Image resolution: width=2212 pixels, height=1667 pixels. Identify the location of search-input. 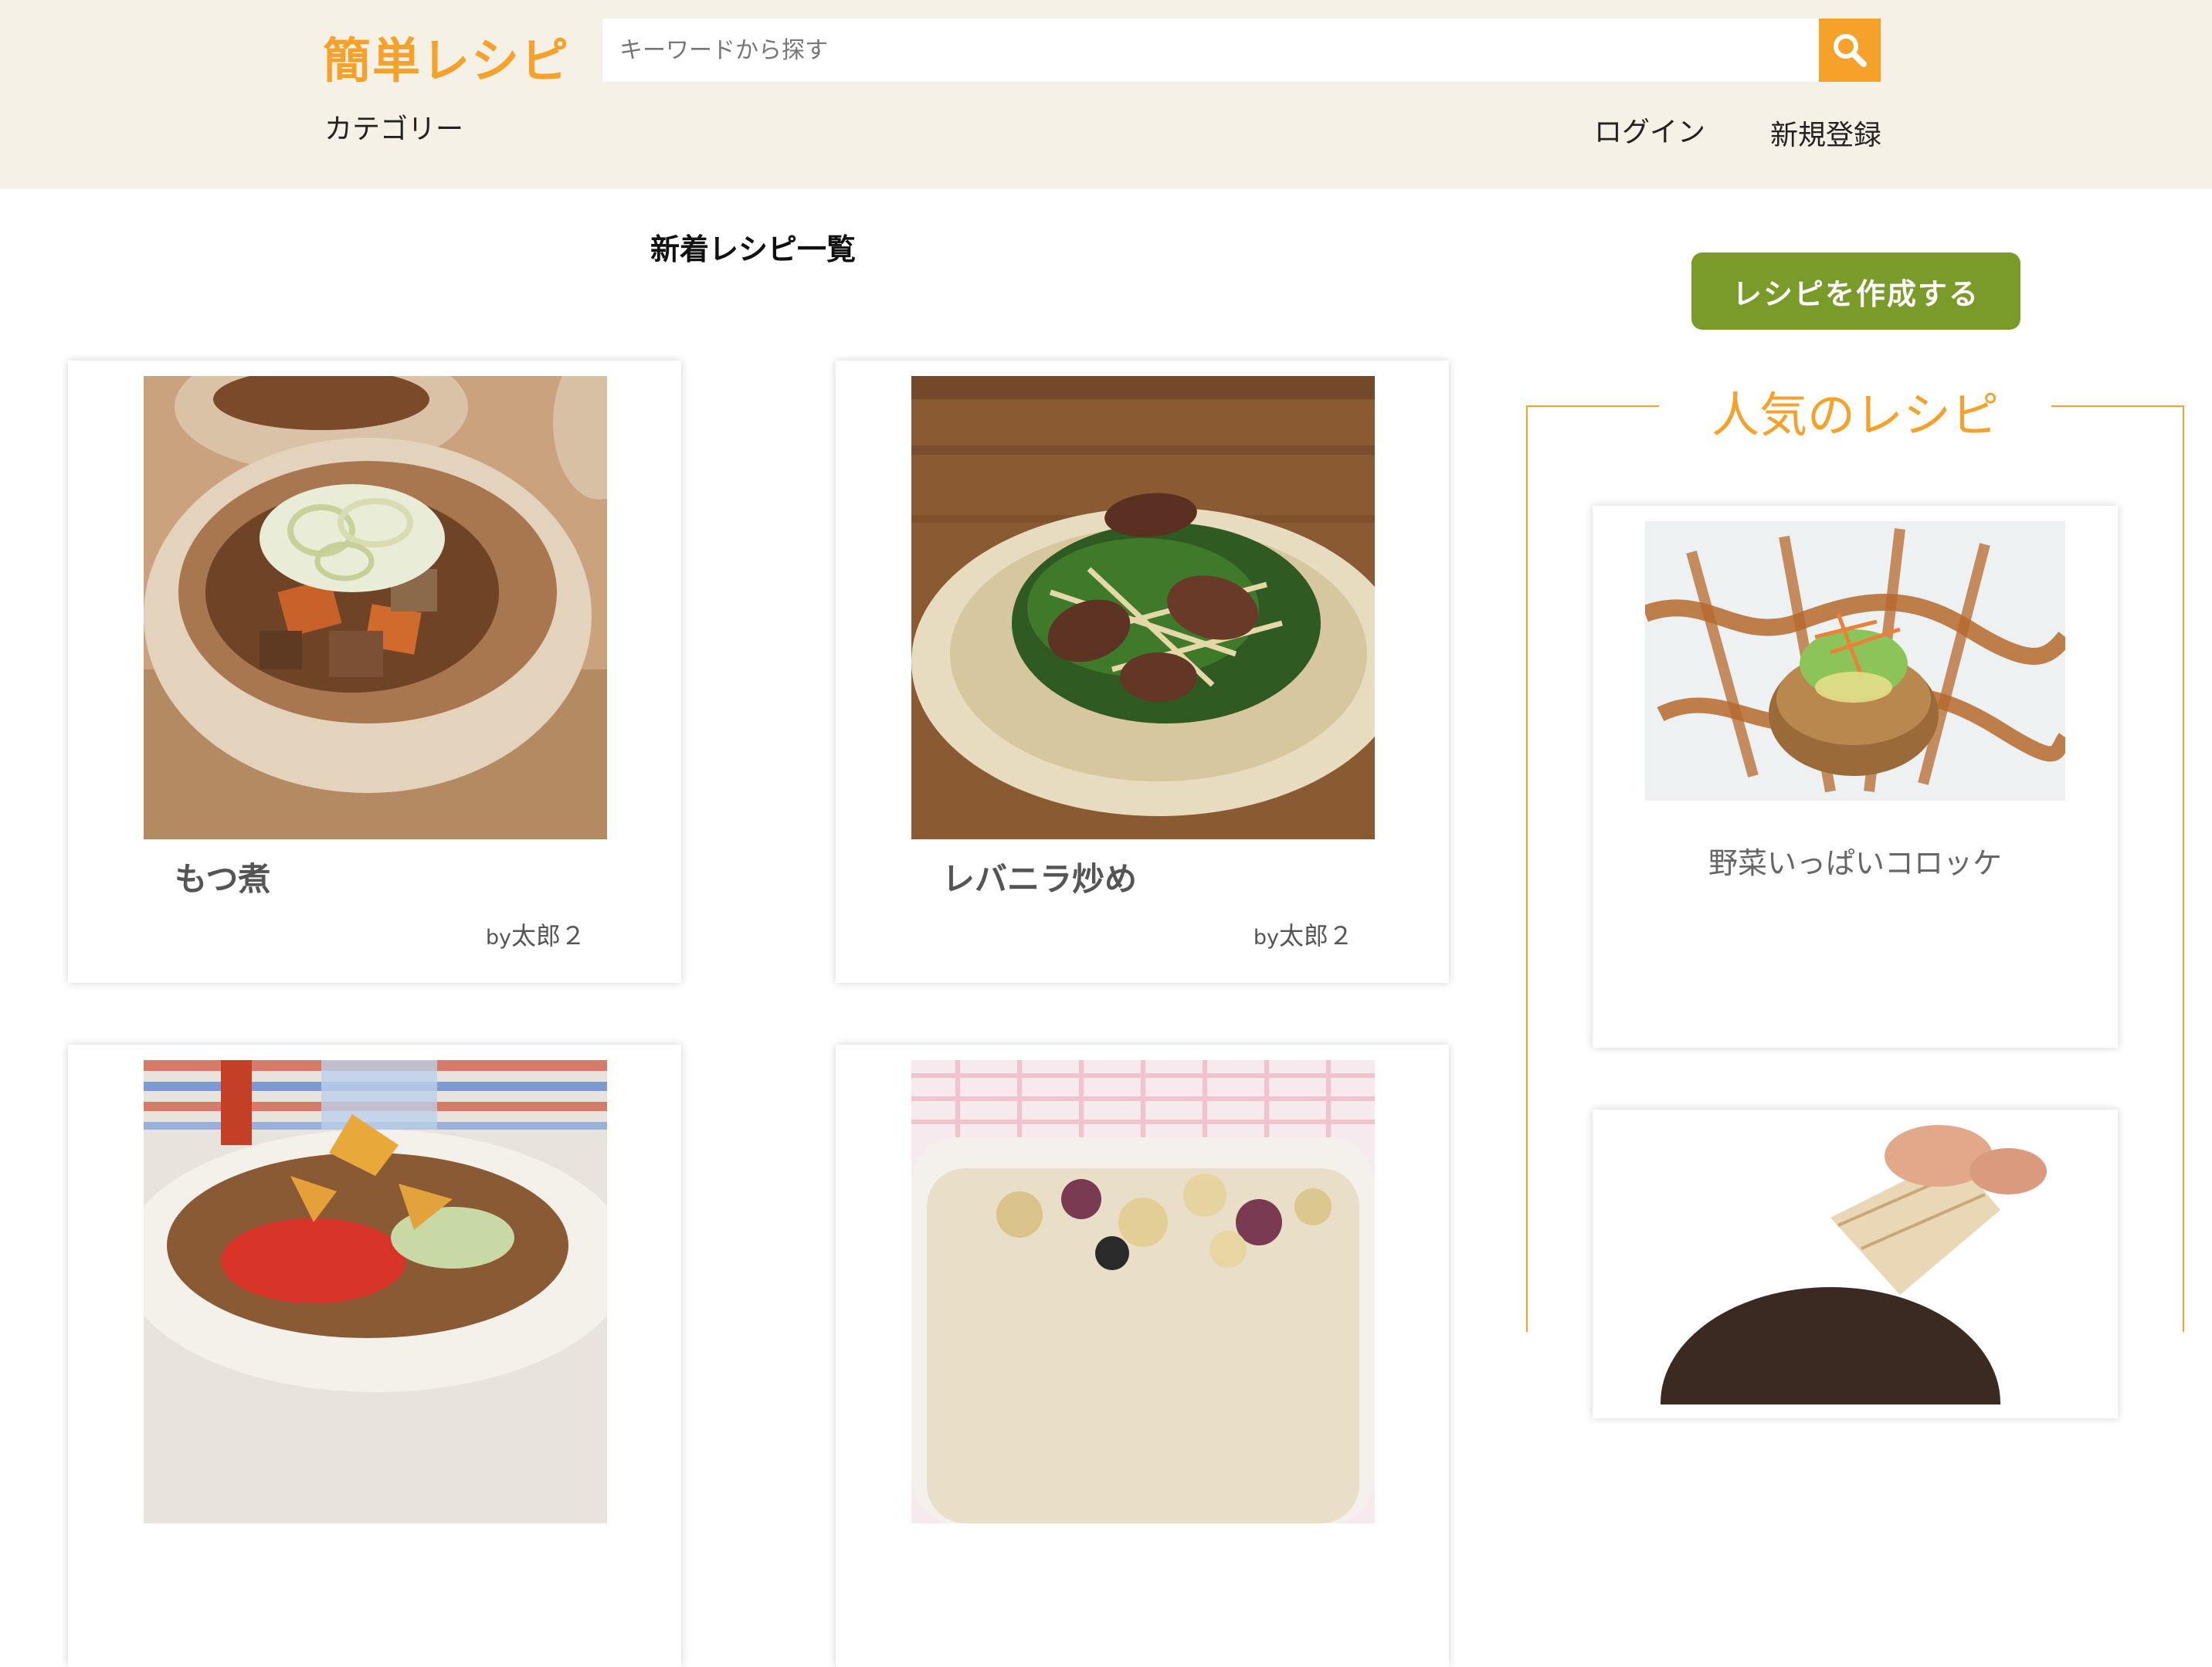
(1210, 50).